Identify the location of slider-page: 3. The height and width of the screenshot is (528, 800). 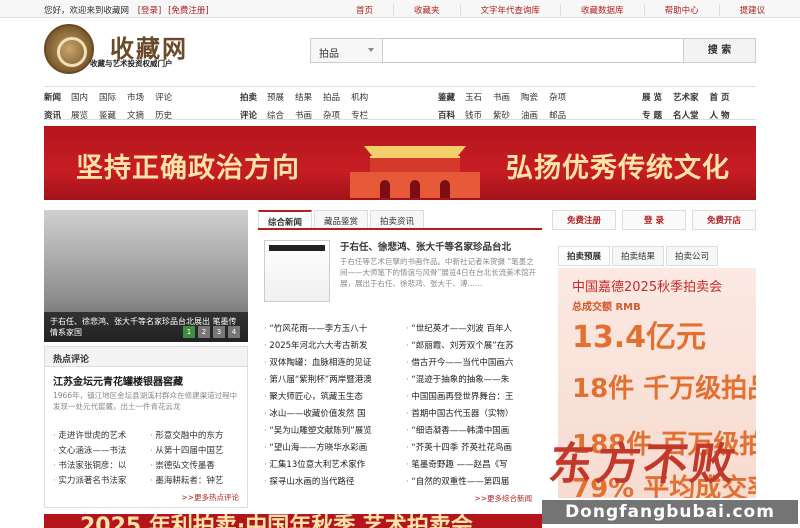
(219, 332).